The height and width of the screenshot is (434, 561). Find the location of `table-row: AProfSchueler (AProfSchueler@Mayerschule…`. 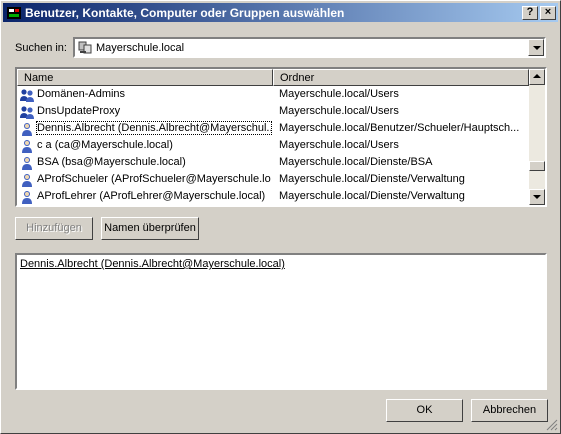

table-row: AProfSchueler (AProfSchueler@Mayerschule… is located at coordinates (273, 179).